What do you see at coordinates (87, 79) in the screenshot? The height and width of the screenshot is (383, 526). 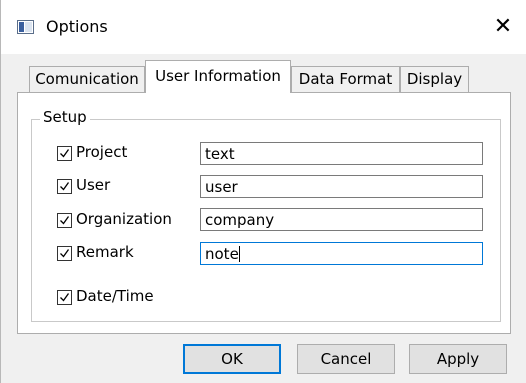 I see `tab-comunication: Comunication` at bounding box center [87, 79].